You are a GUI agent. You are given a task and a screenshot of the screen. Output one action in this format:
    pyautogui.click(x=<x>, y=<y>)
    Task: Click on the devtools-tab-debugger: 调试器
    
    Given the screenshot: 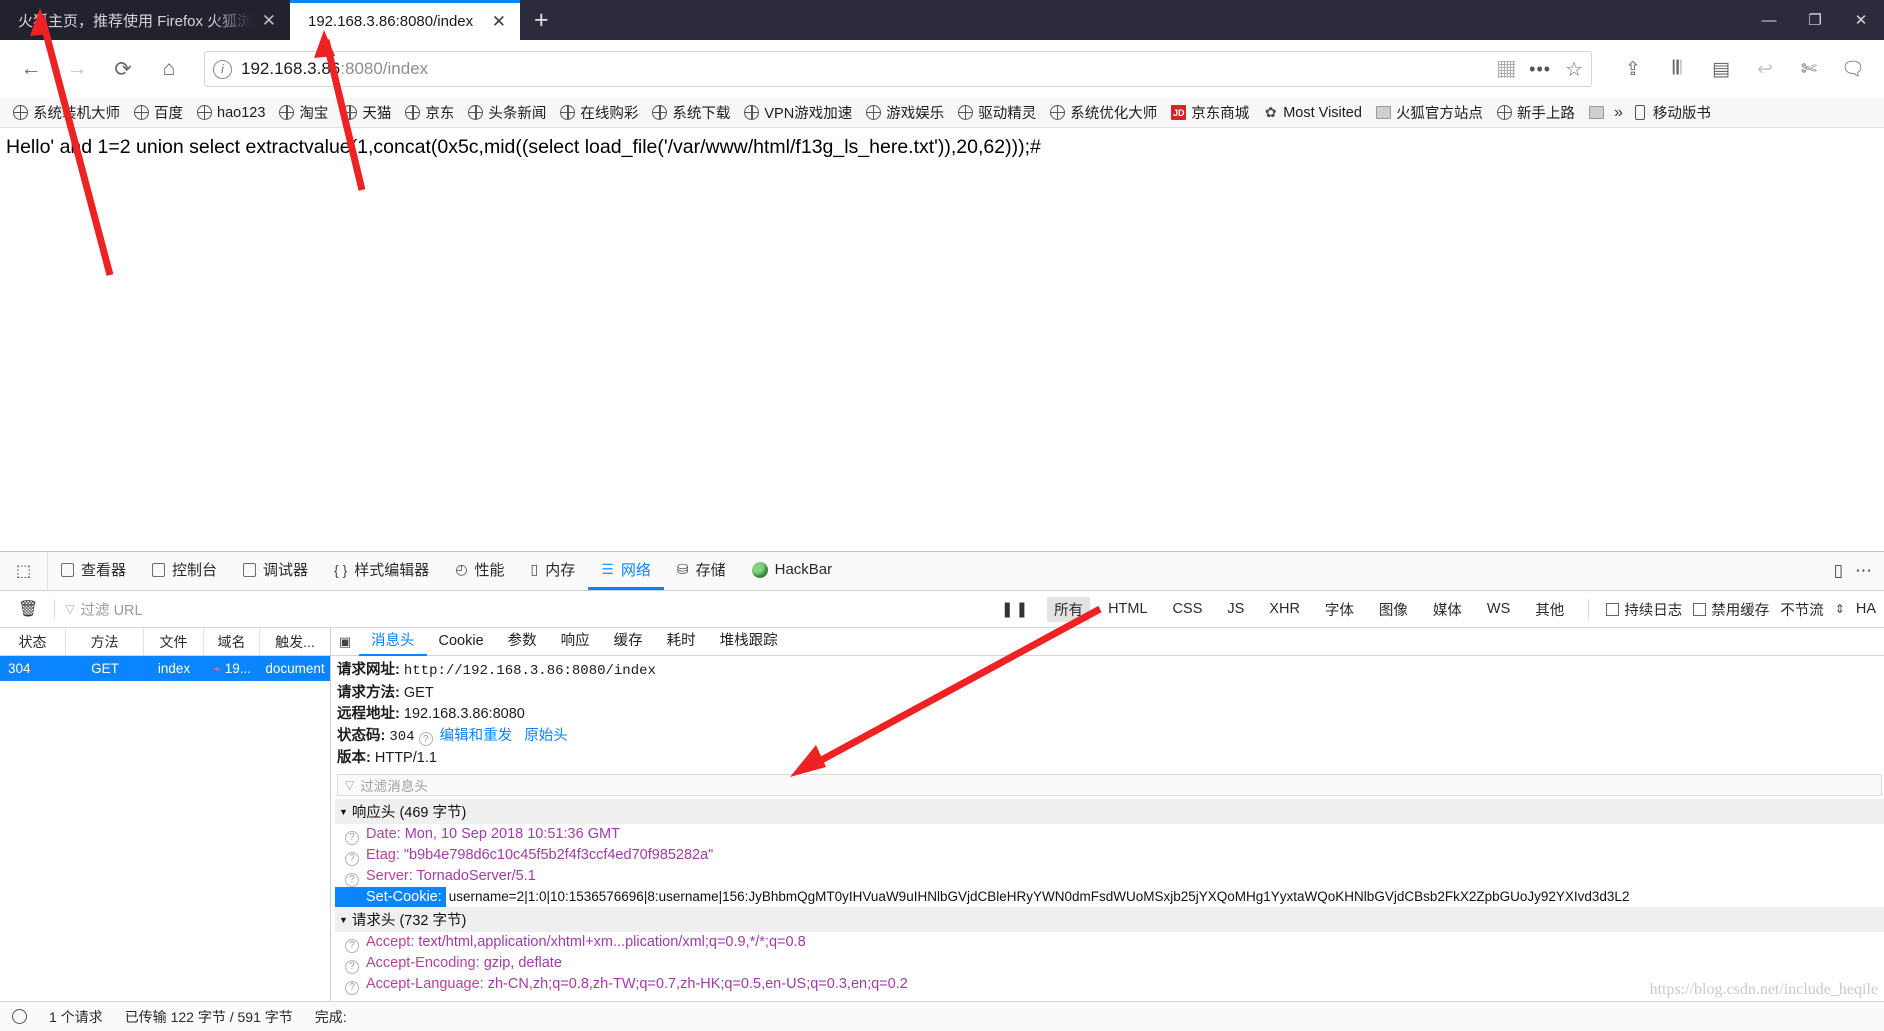 What is the action you would take?
    pyautogui.click(x=275, y=571)
    